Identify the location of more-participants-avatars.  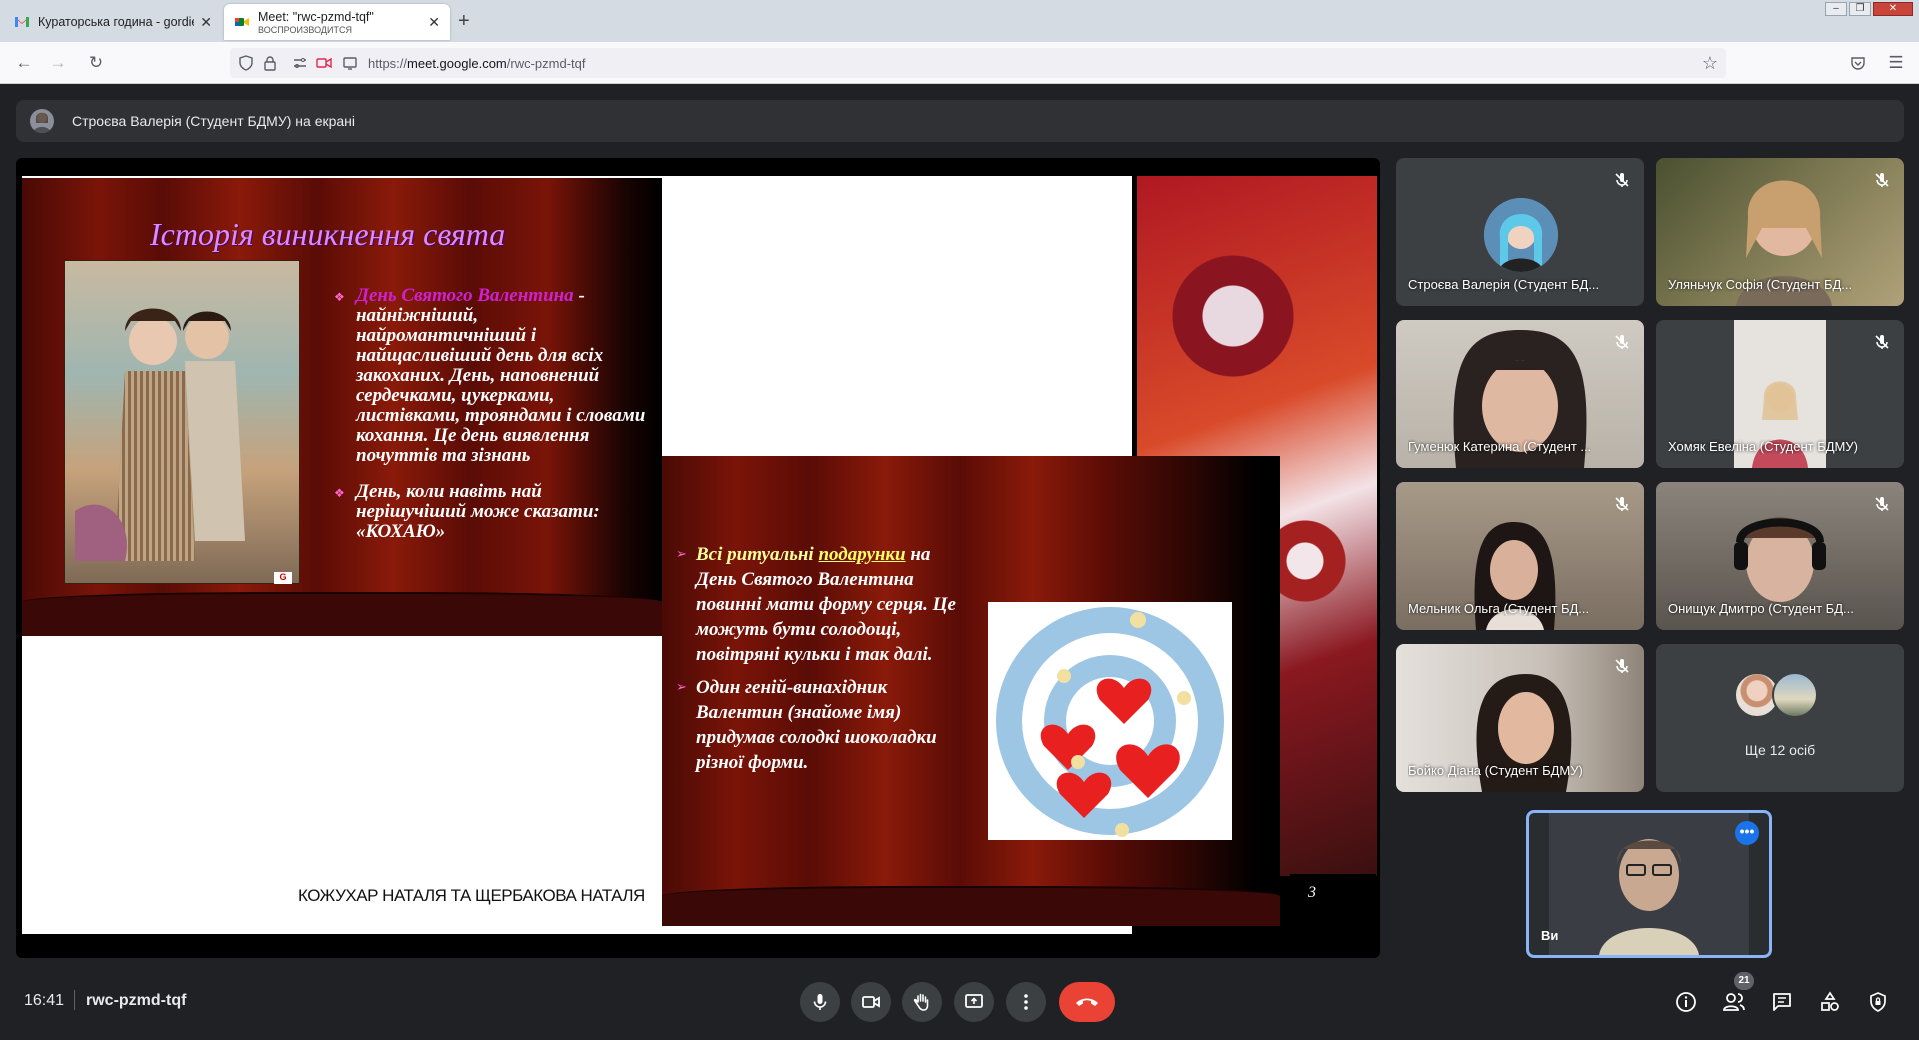
(1776, 695).